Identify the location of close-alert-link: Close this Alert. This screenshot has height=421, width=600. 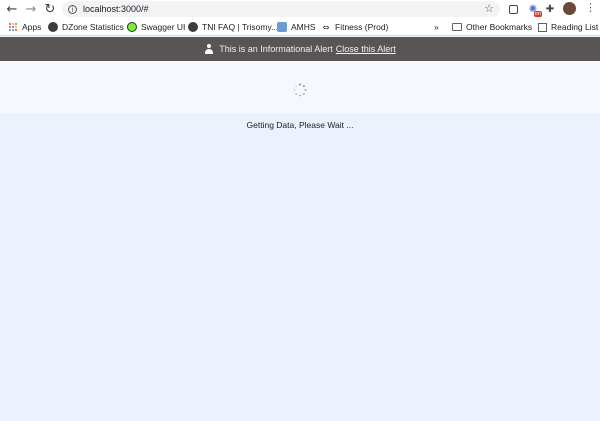
(366, 49).